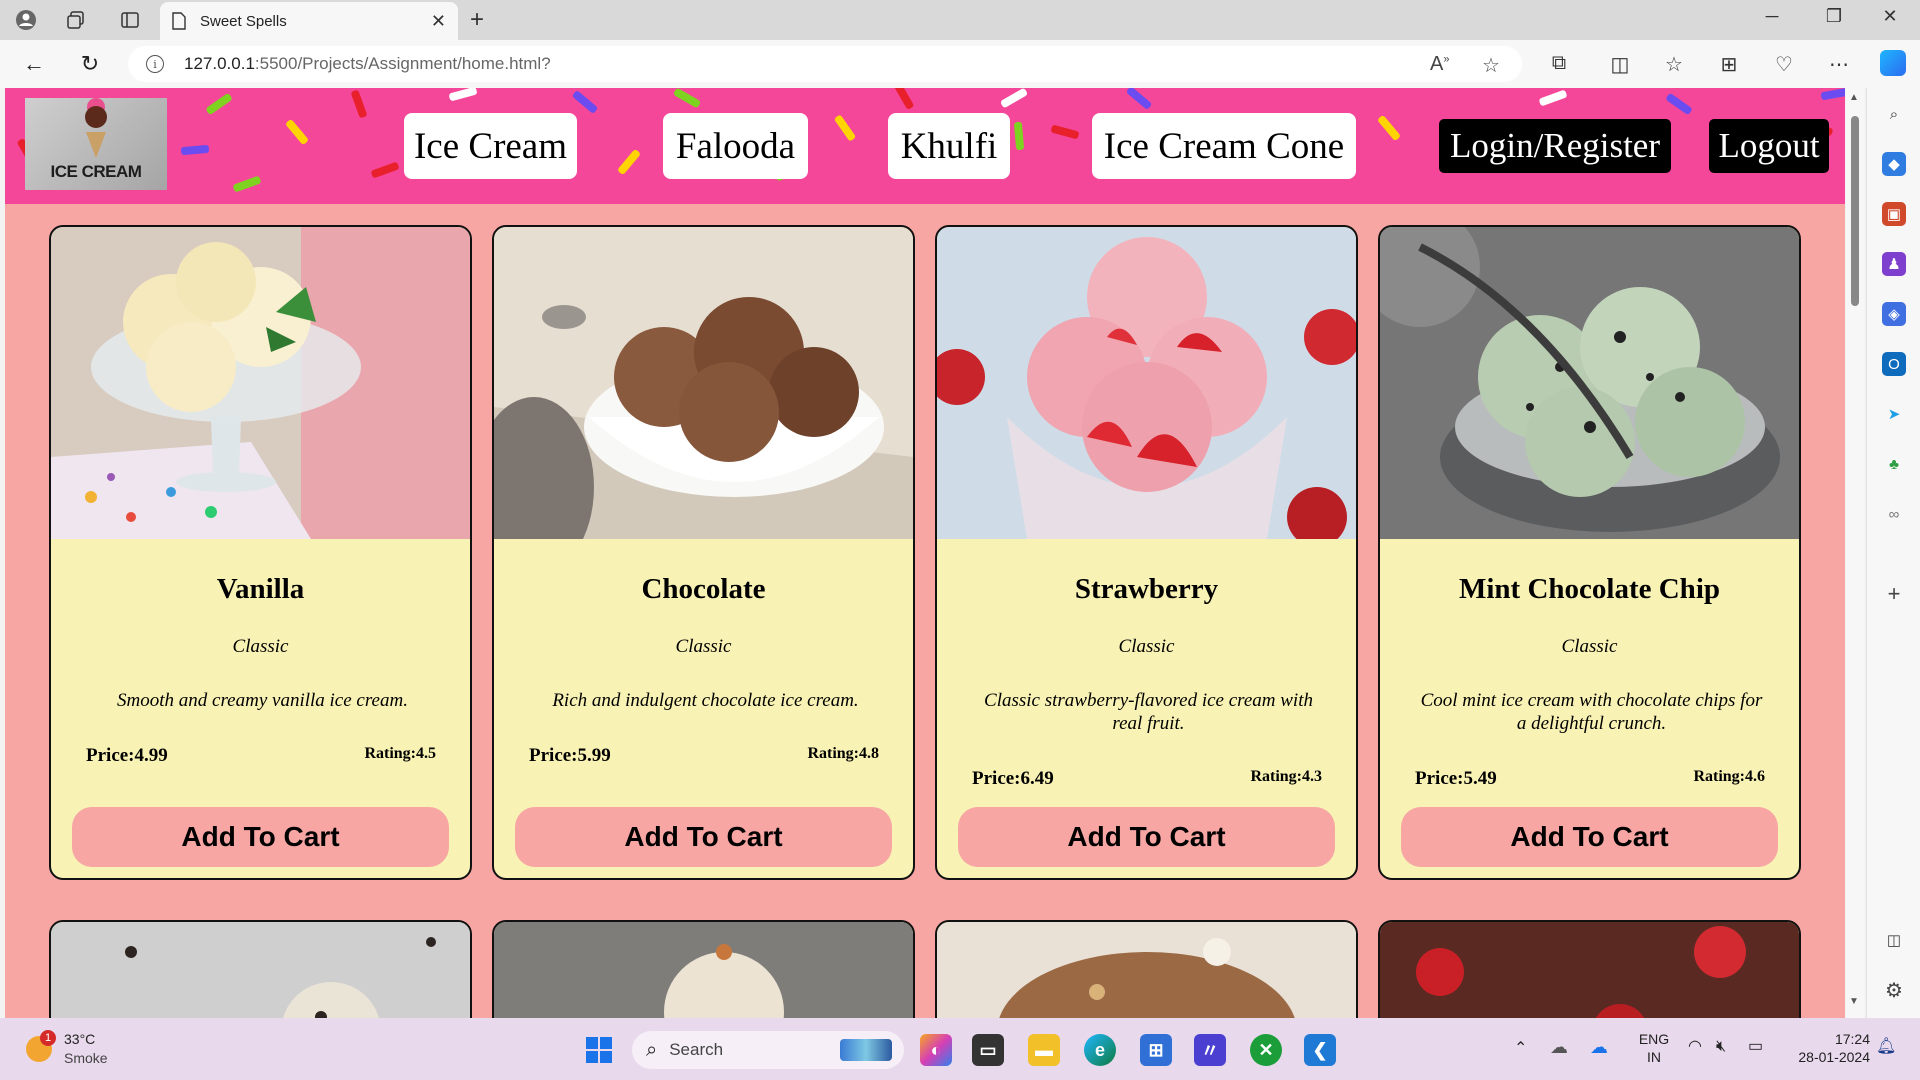 The width and height of the screenshot is (1920, 1080). What do you see at coordinates (1894, 990) in the screenshot?
I see `settings-icon: ⚙` at bounding box center [1894, 990].